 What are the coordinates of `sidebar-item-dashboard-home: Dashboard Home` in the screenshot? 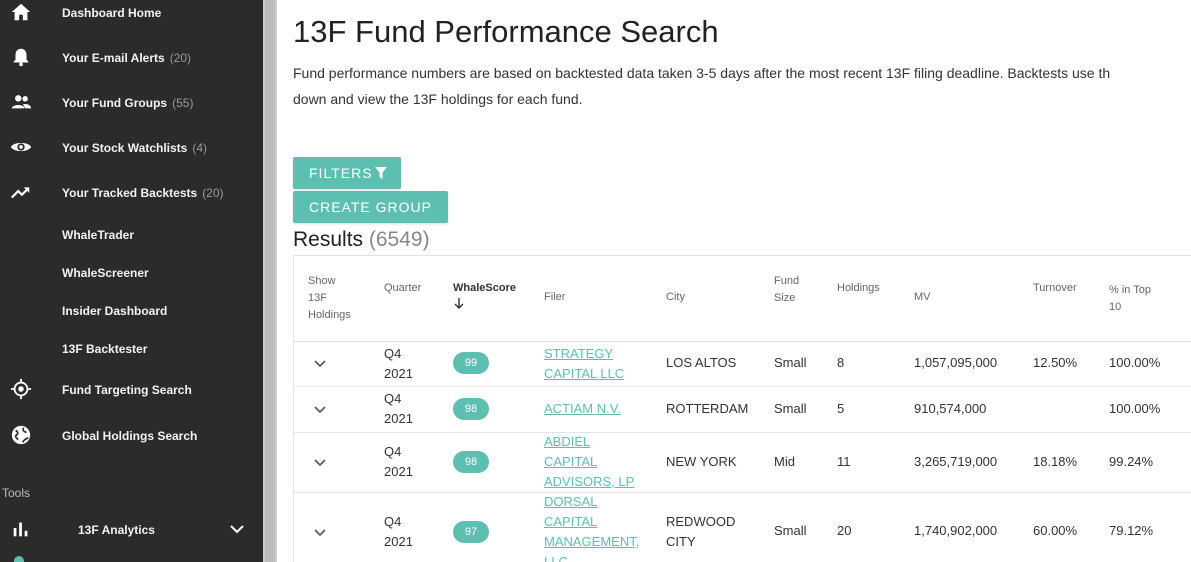 It's located at (131, 15).